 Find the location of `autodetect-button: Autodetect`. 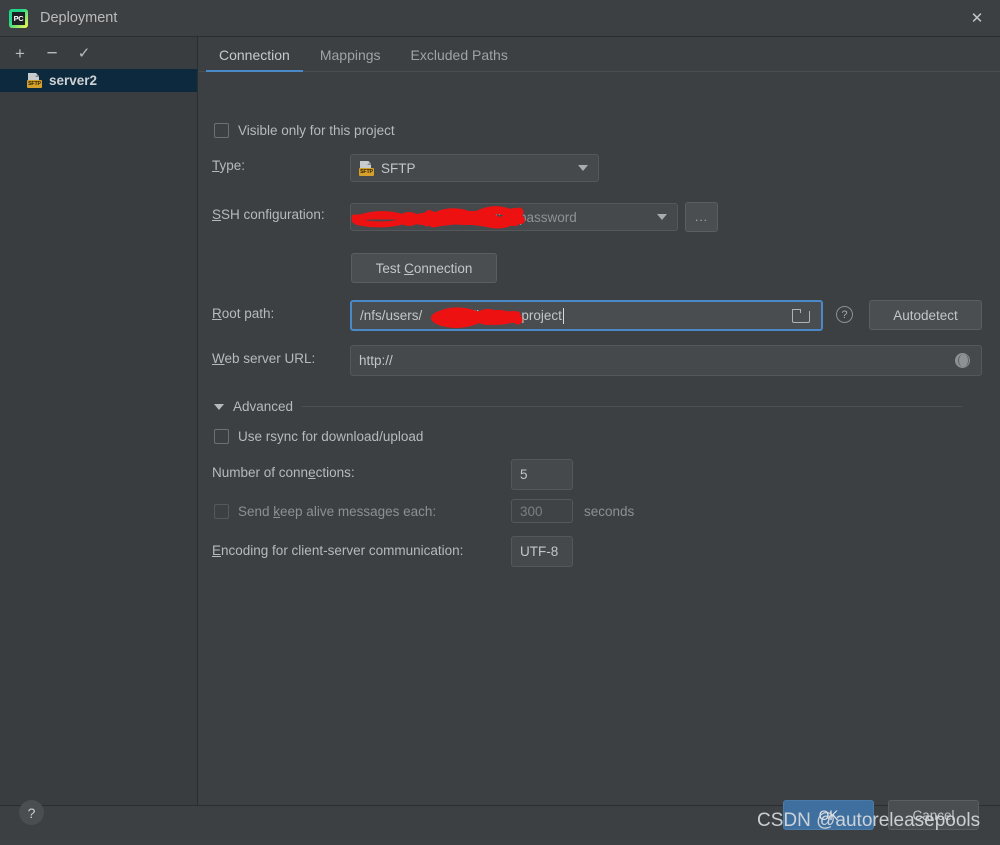

autodetect-button: Autodetect is located at coordinates (925, 315).